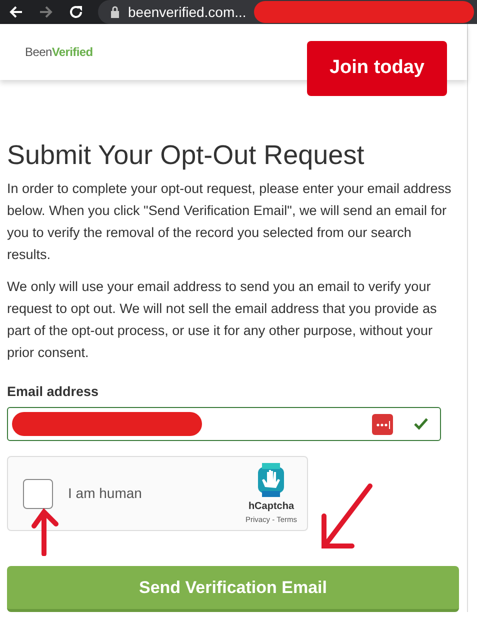 This screenshot has height=618, width=477. I want to click on captcha-brand: hCaptcha, so click(271, 507).